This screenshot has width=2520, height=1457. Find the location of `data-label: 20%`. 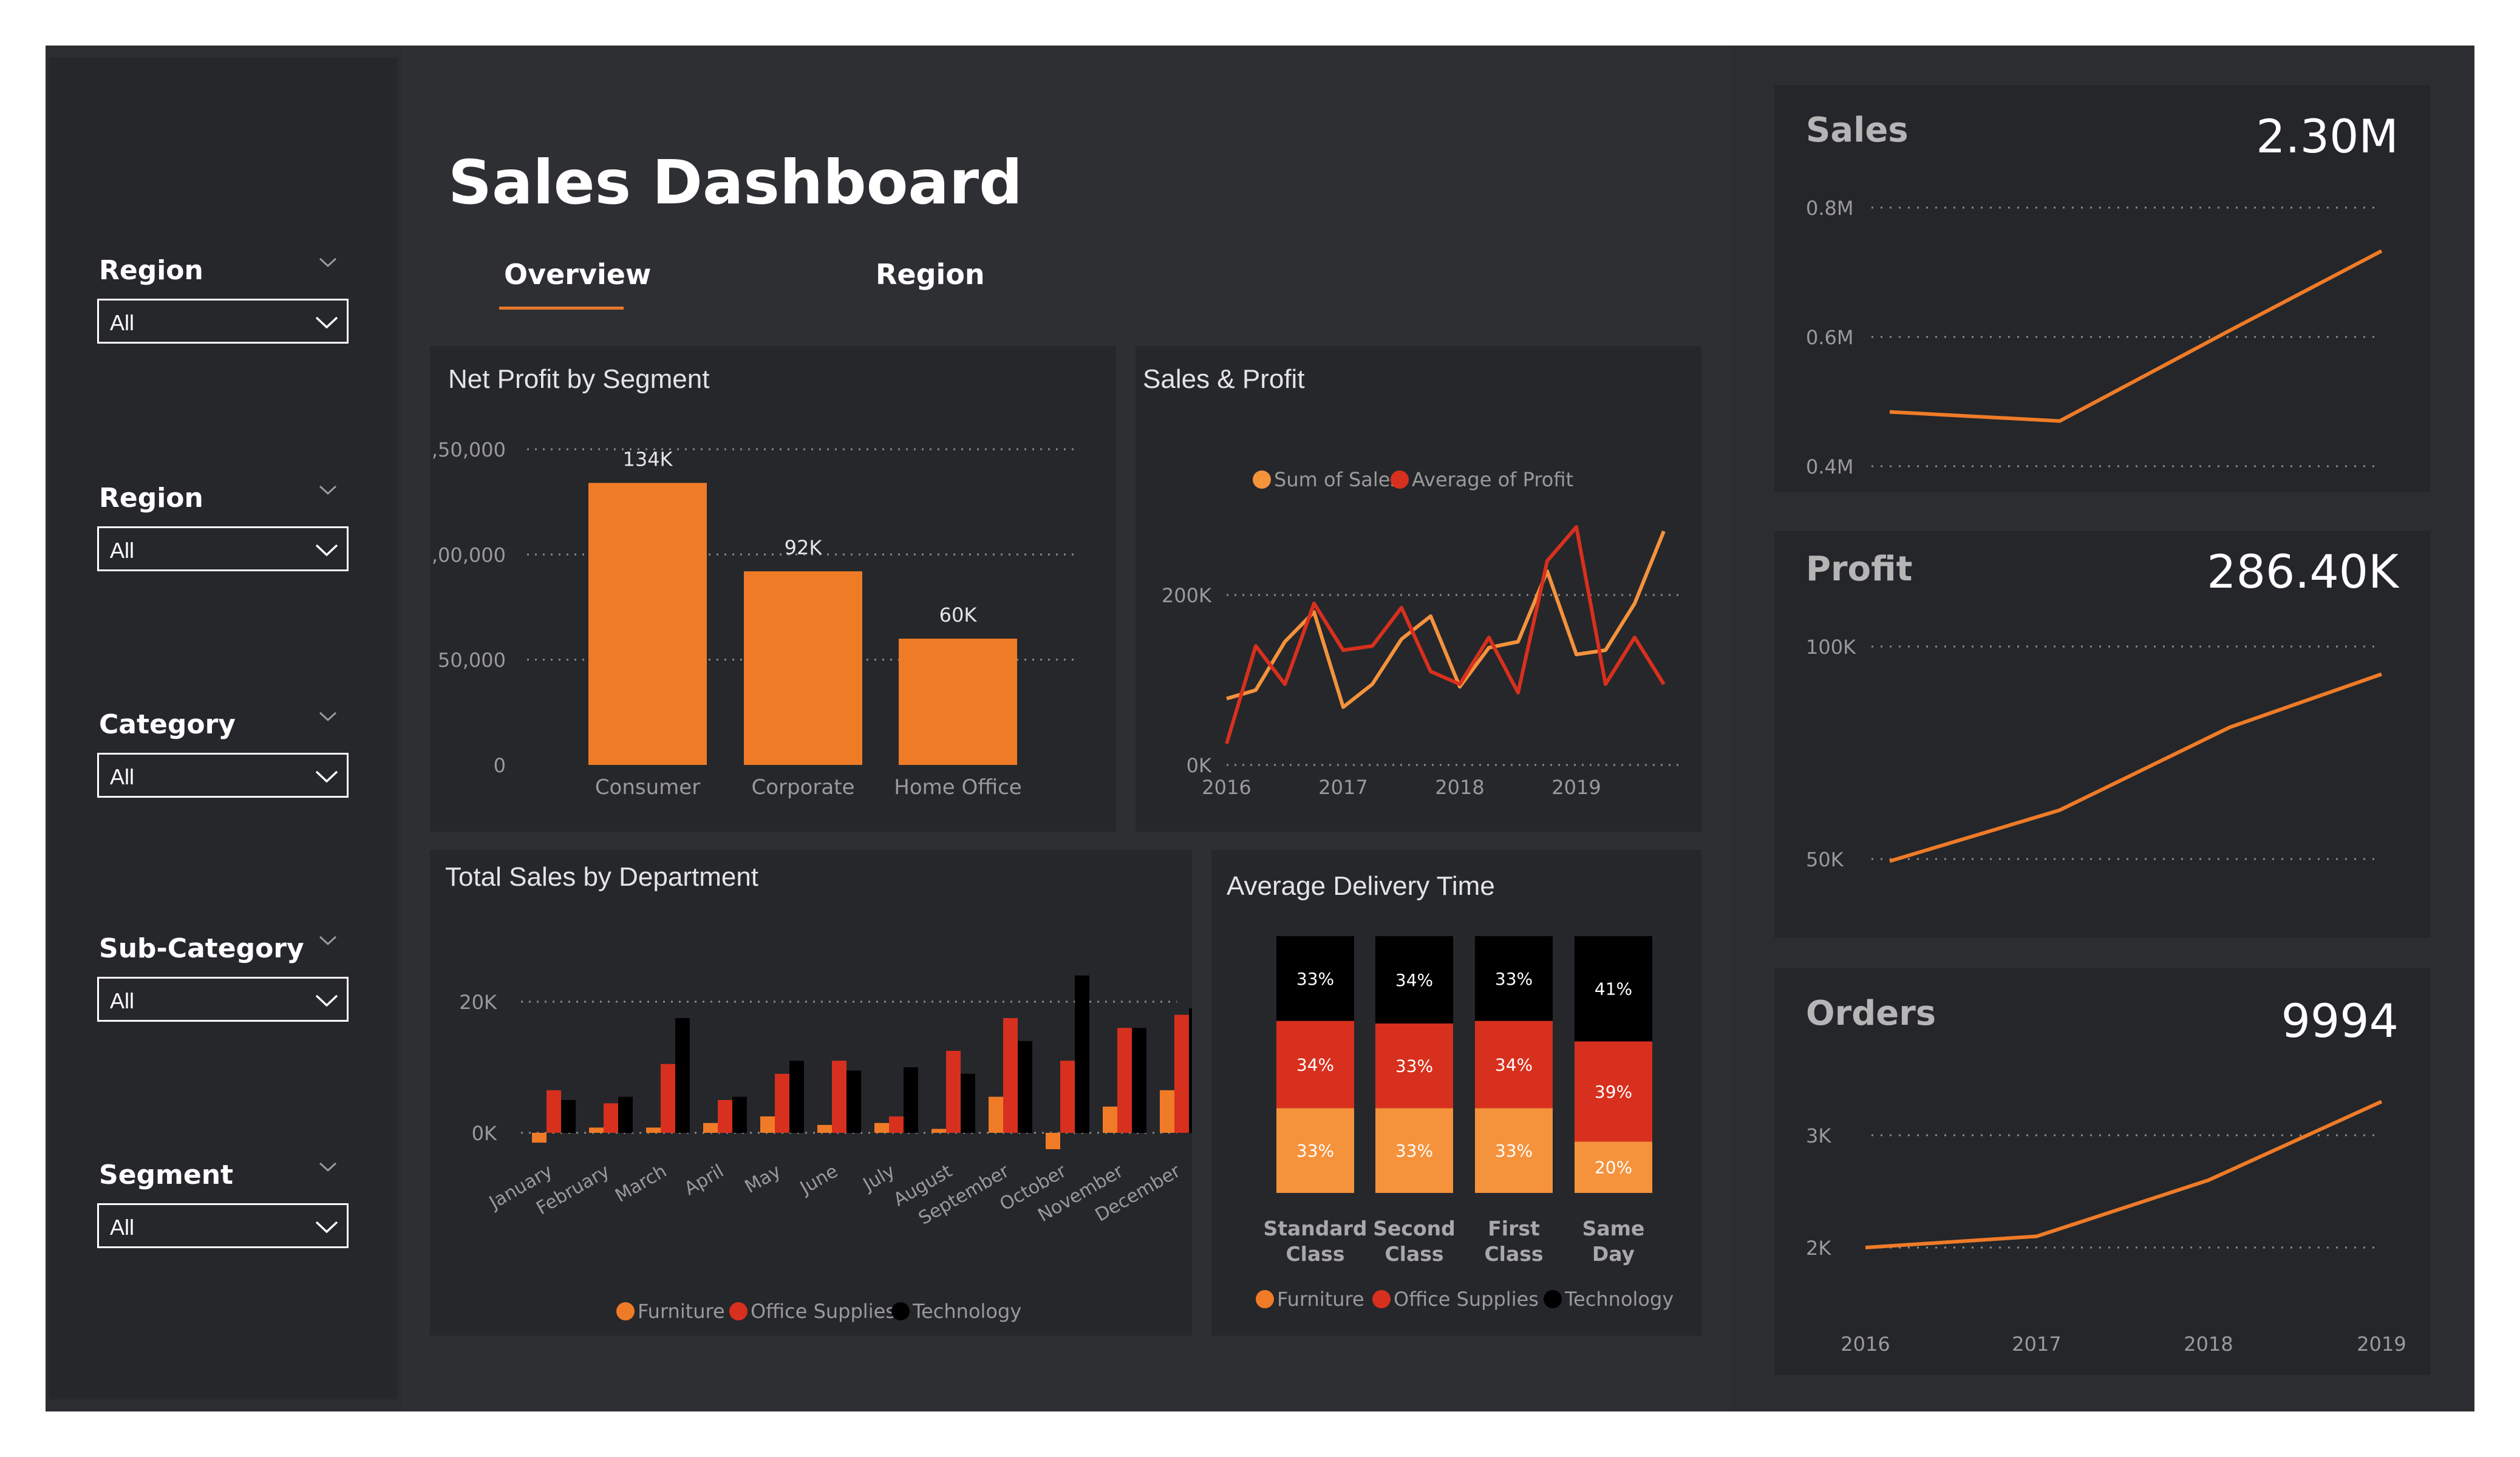

data-label: 20% is located at coordinates (1613, 1168).